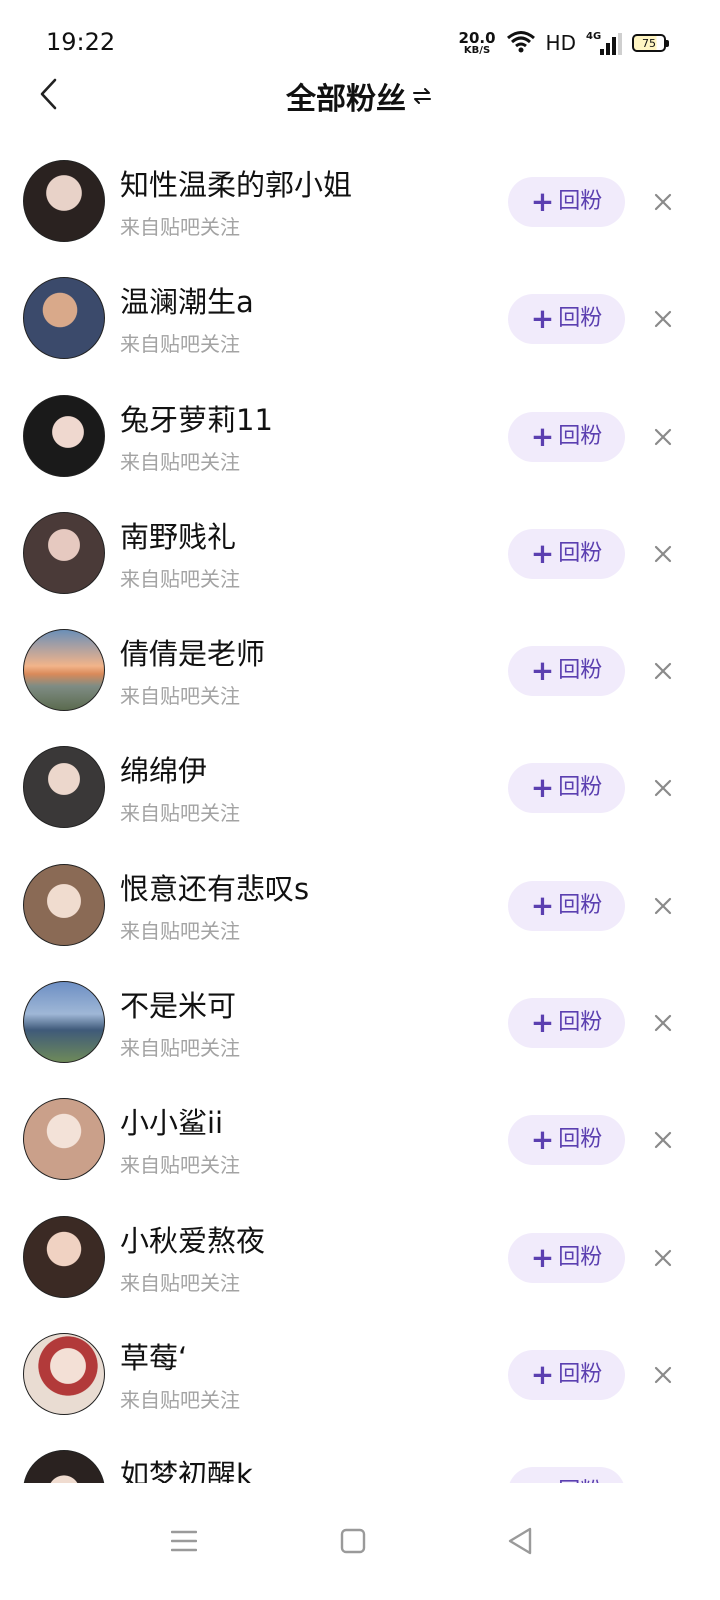 This screenshot has width=720, height=1600. I want to click on follower-row: 倩倩是老师 来自贴吧关注 + 回粉, so click(360, 670).